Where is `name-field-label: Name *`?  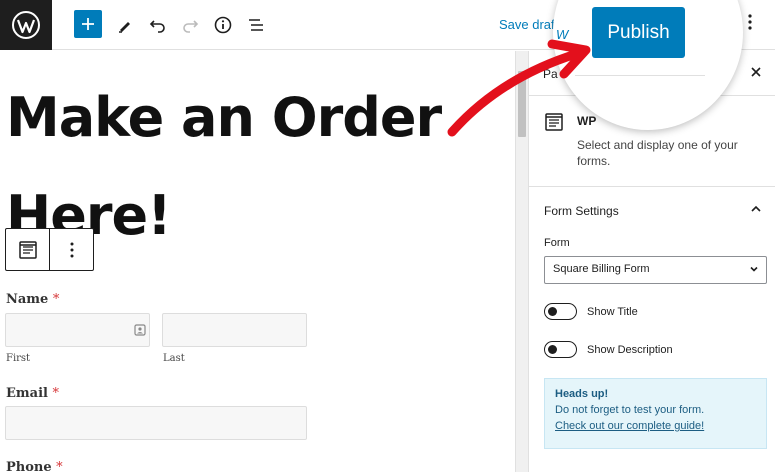
name-field-label: Name * is located at coordinates (32, 299).